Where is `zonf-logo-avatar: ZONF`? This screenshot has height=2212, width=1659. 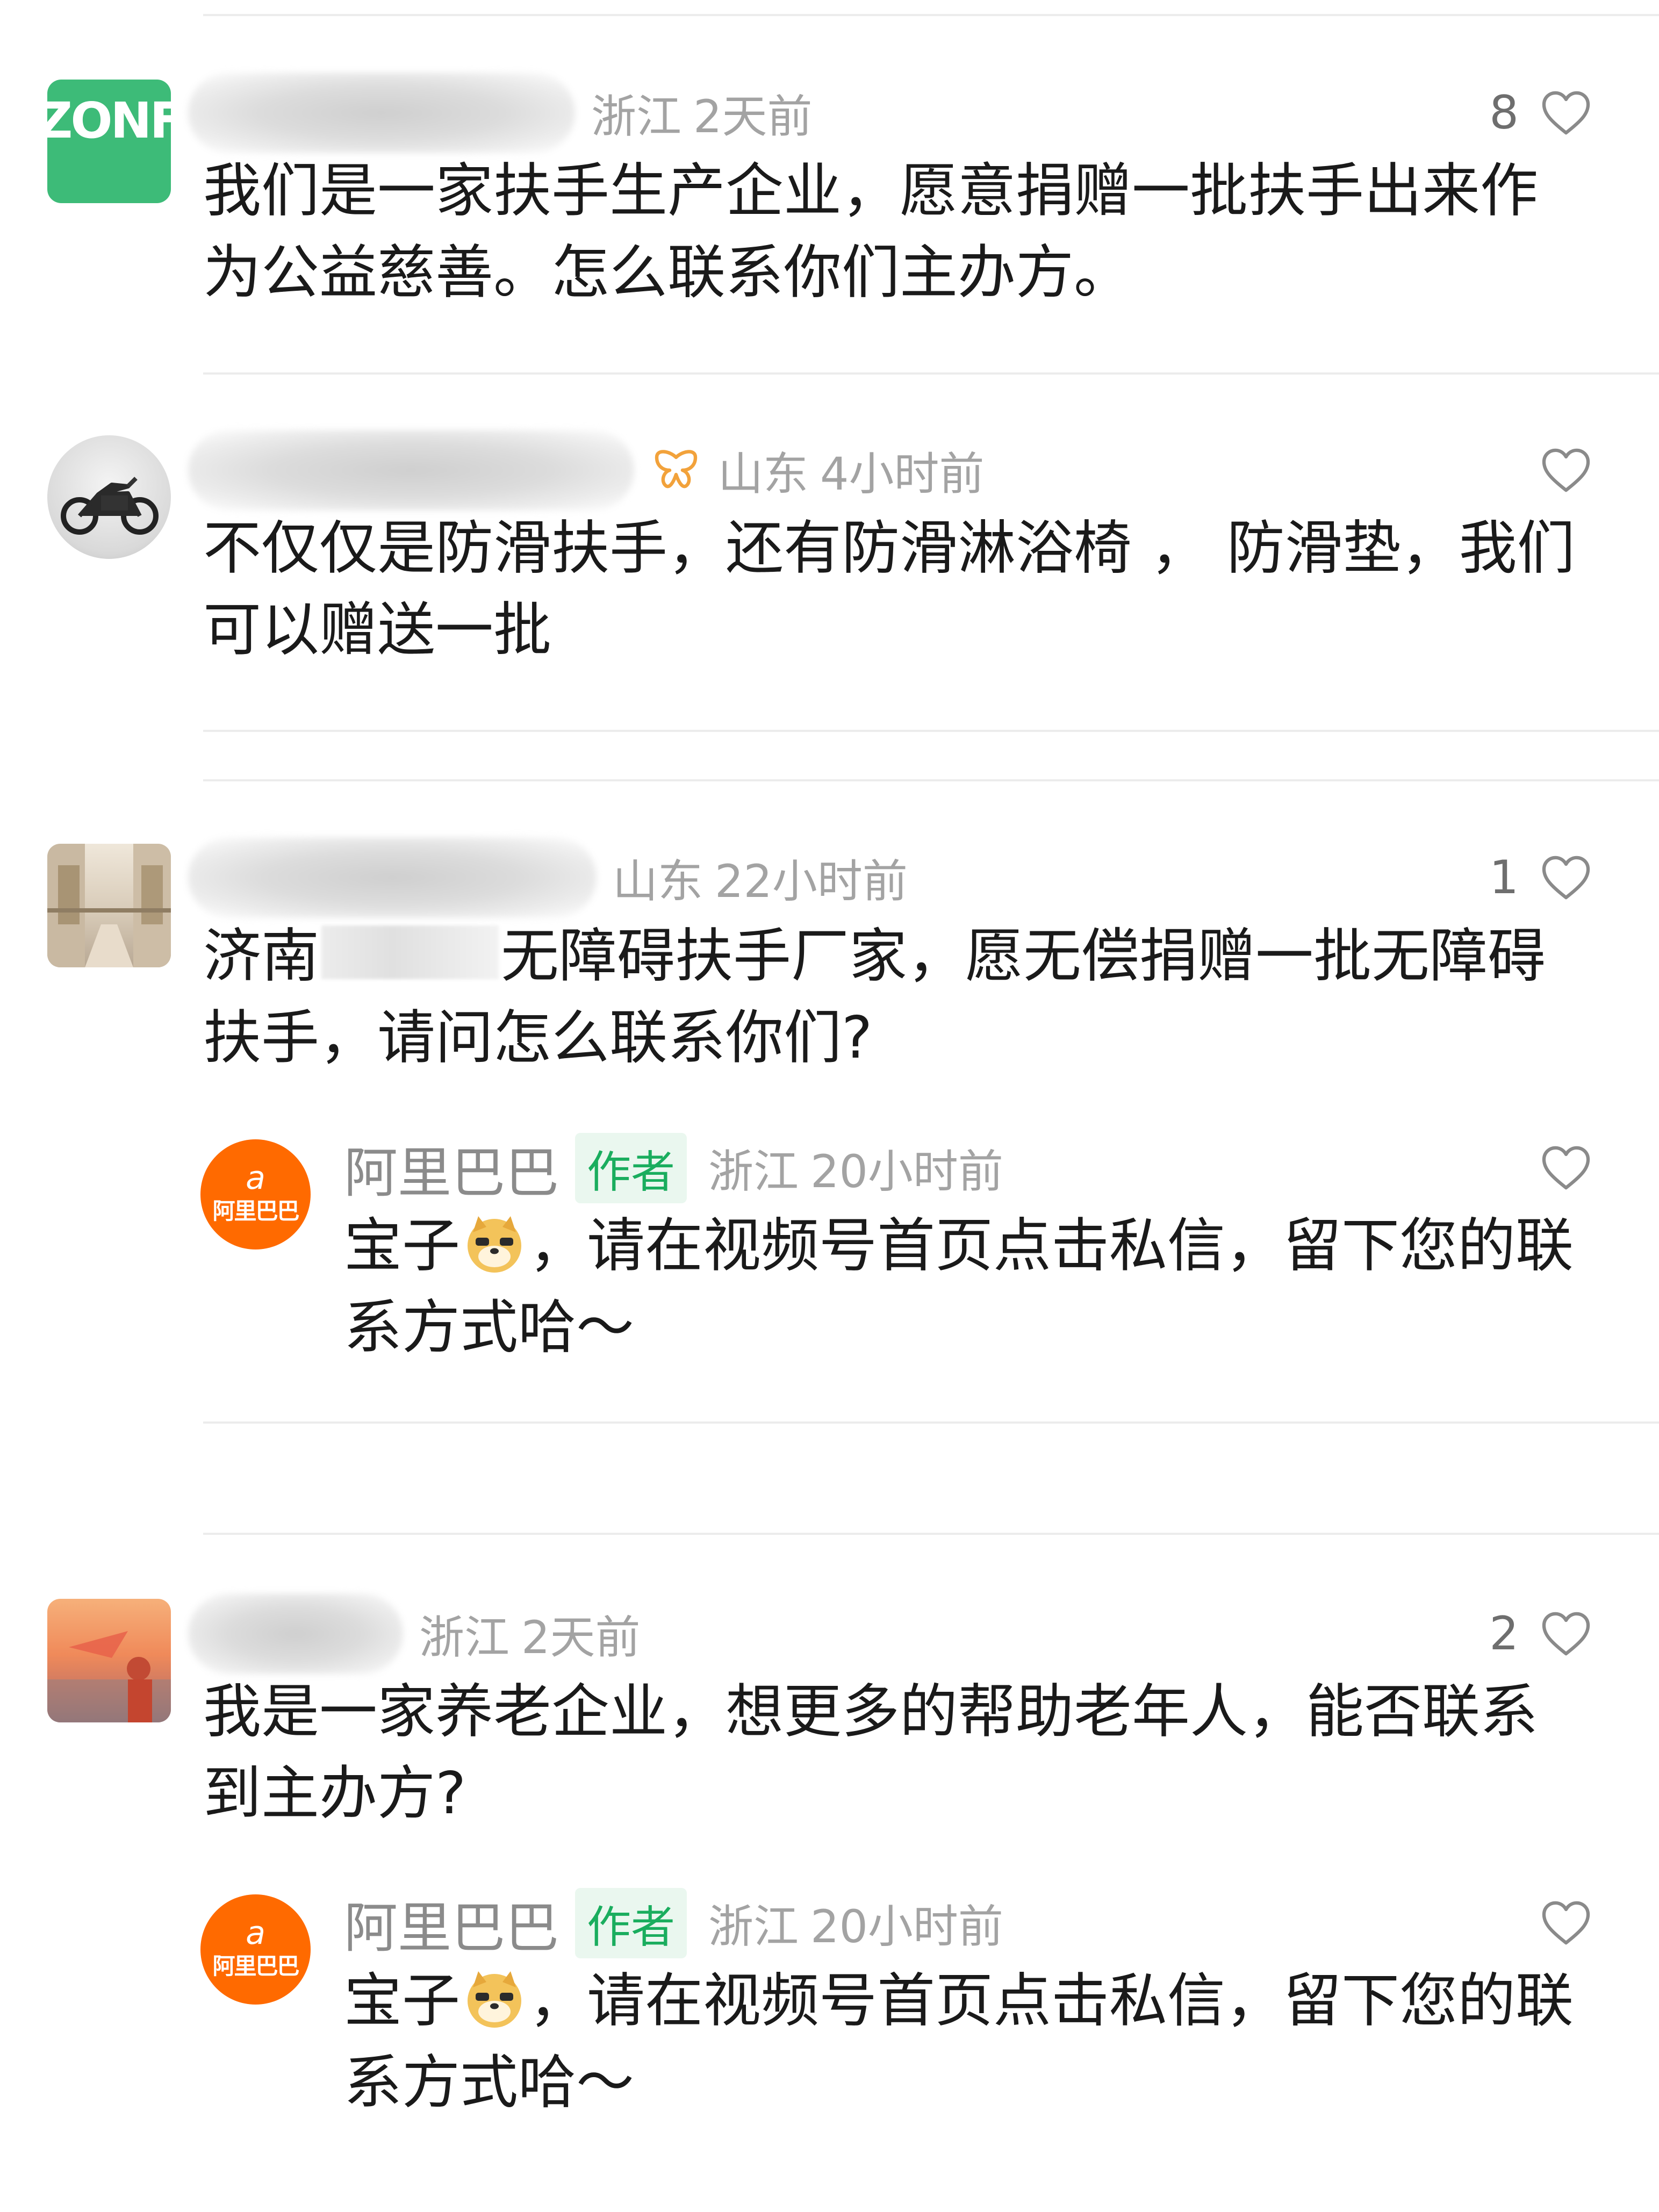 zonf-logo-avatar: ZONF is located at coordinates (109, 141).